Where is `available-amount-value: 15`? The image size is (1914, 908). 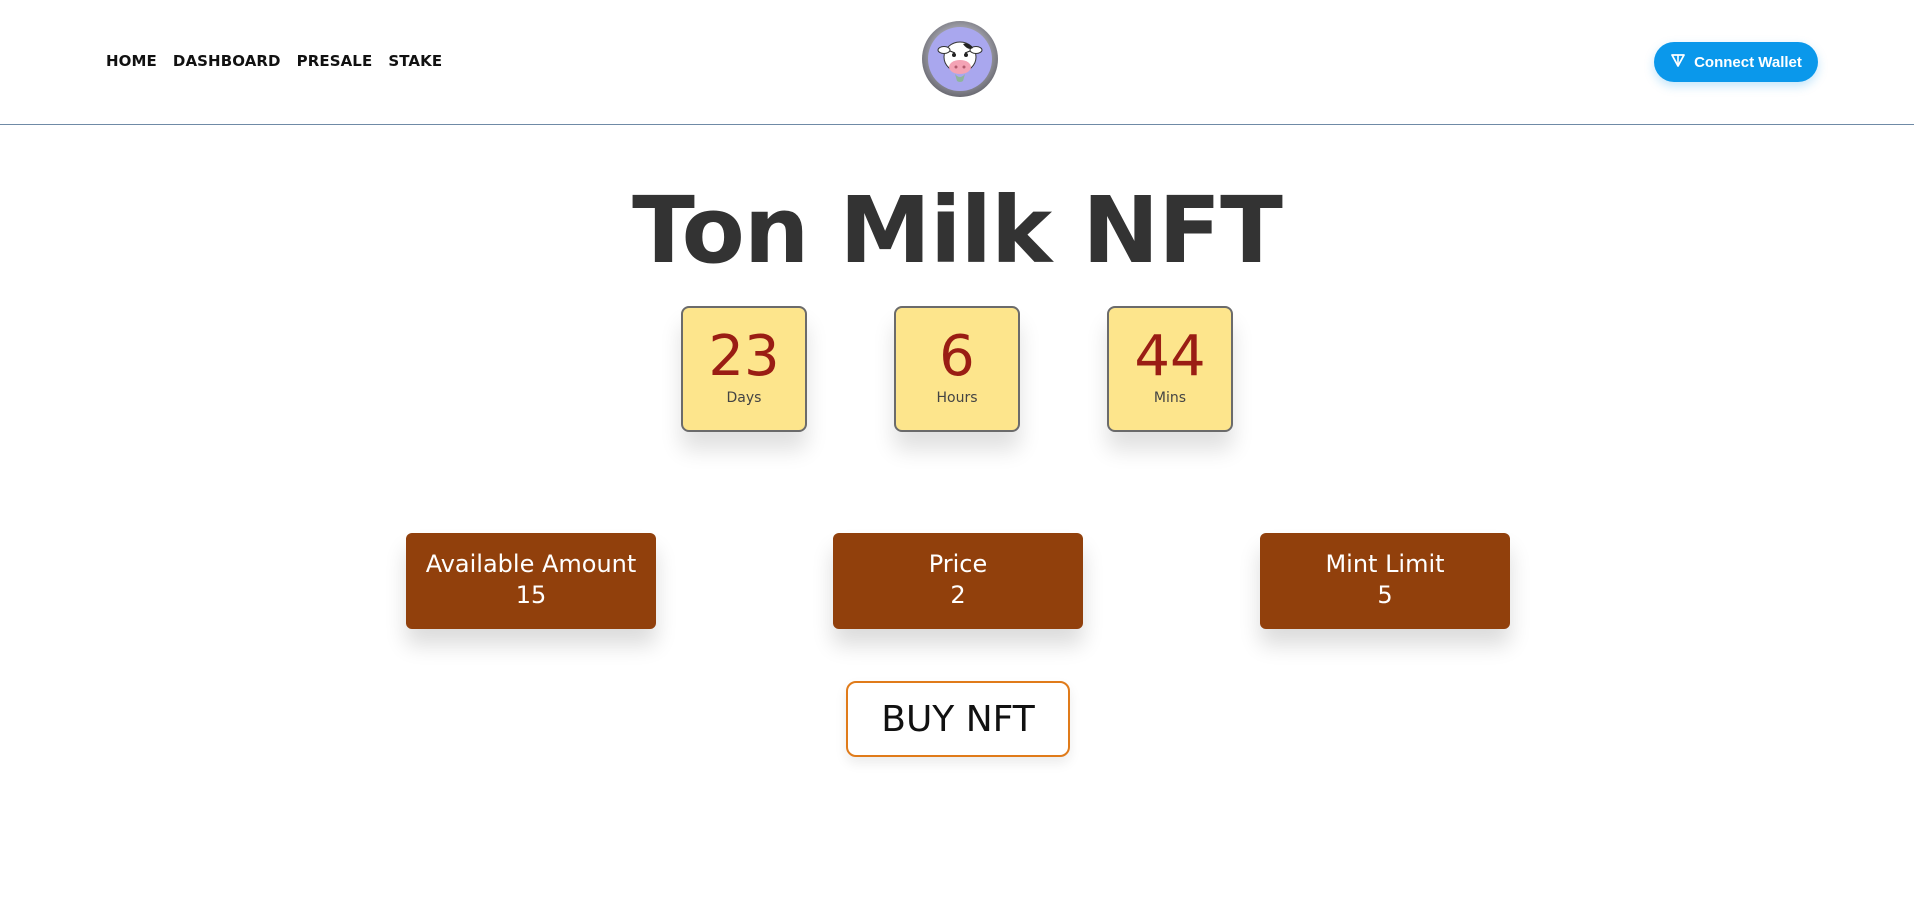
available-amount-value: 15 is located at coordinates (531, 595).